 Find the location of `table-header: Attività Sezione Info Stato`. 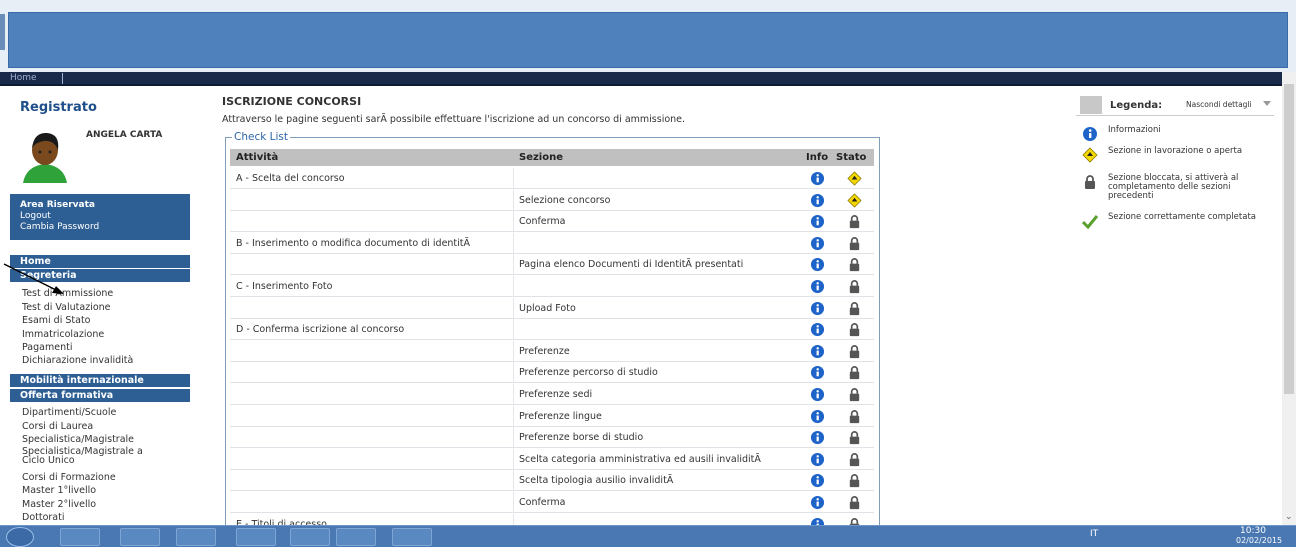

table-header: Attività Sezione Info Stato is located at coordinates (552, 157).